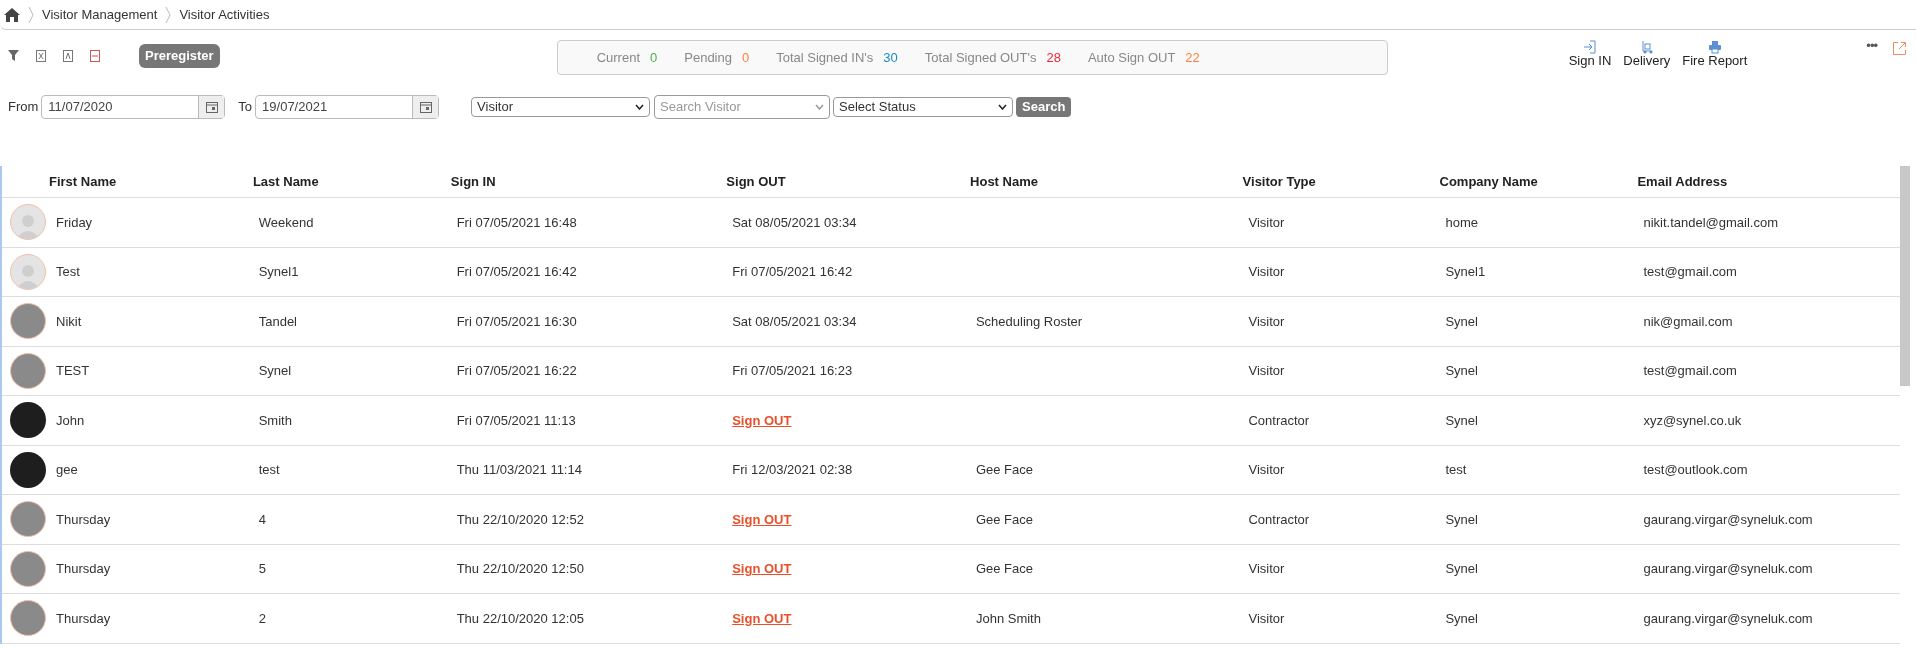  Describe the element at coordinates (1692, 420) in the screenshot. I see `table-cell-text: xyz@synel.co.uk` at that location.